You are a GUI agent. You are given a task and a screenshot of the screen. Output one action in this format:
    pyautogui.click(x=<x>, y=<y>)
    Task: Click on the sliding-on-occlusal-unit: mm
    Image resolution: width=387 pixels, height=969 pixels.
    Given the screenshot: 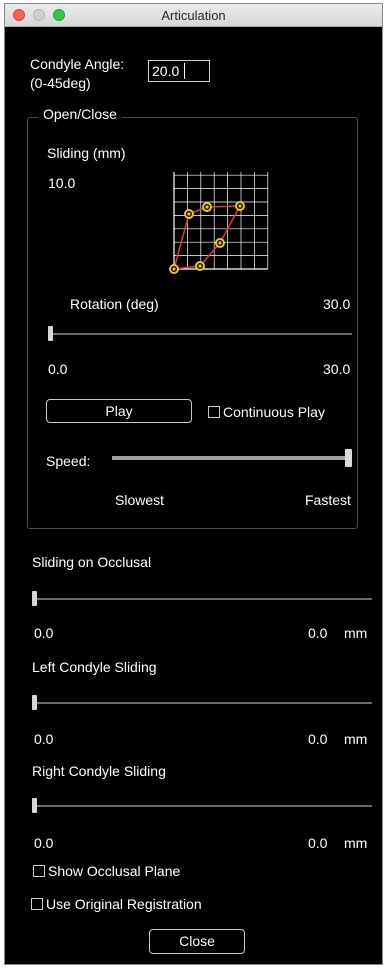 What is the action you would take?
    pyautogui.click(x=356, y=633)
    